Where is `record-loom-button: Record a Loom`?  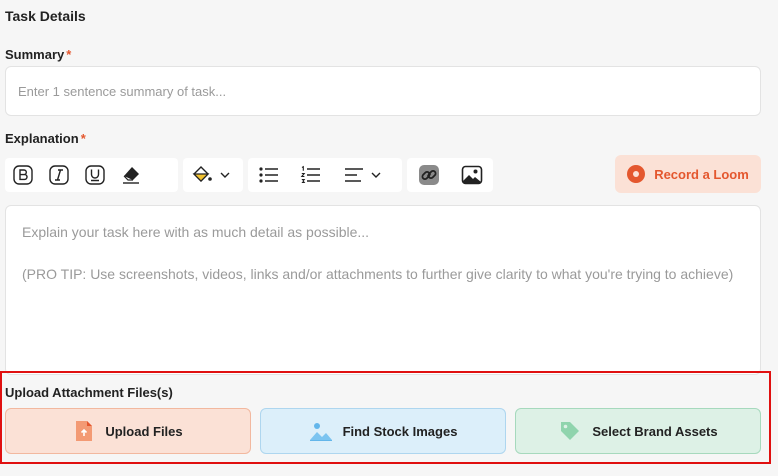
record-loom-button: Record a Loom is located at coordinates (688, 174).